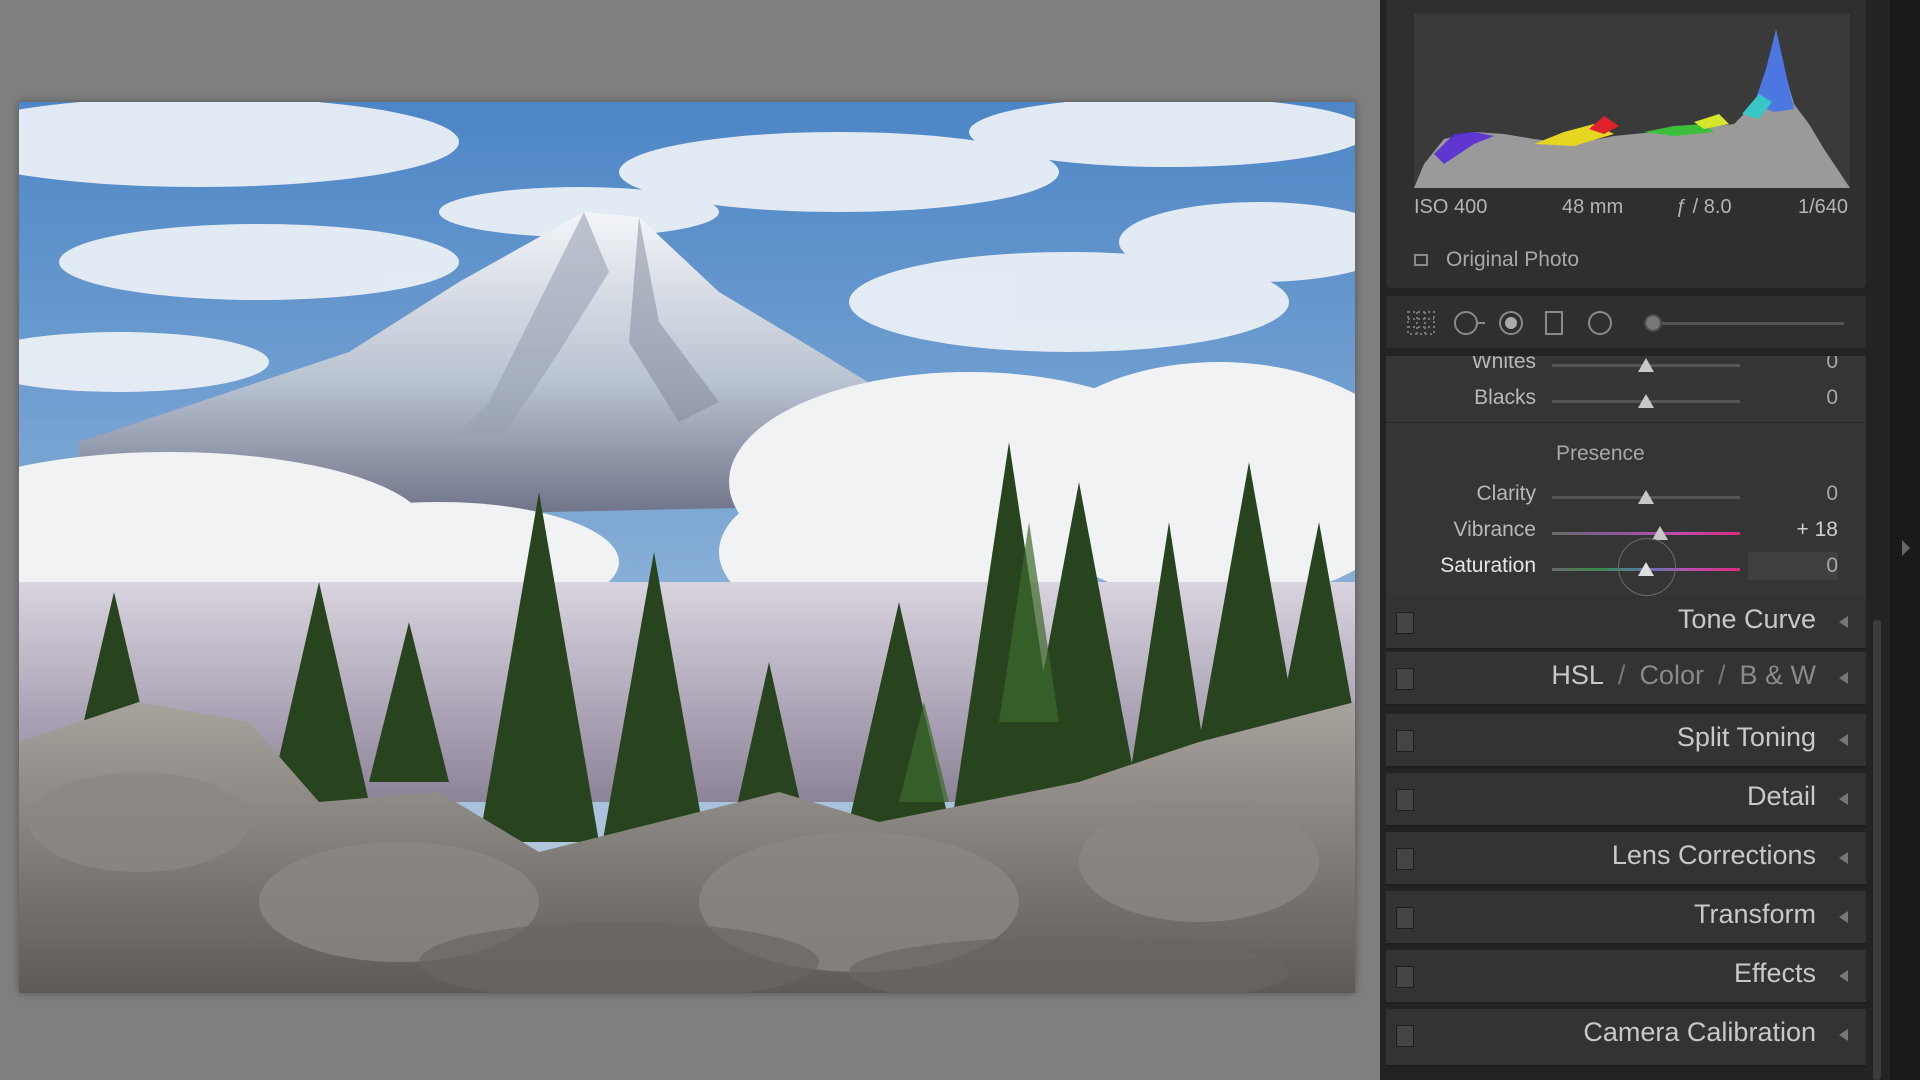 This screenshot has height=1080, width=1920. Describe the element at coordinates (1777, 675) in the screenshot. I see `tab-bw: B & W` at that location.